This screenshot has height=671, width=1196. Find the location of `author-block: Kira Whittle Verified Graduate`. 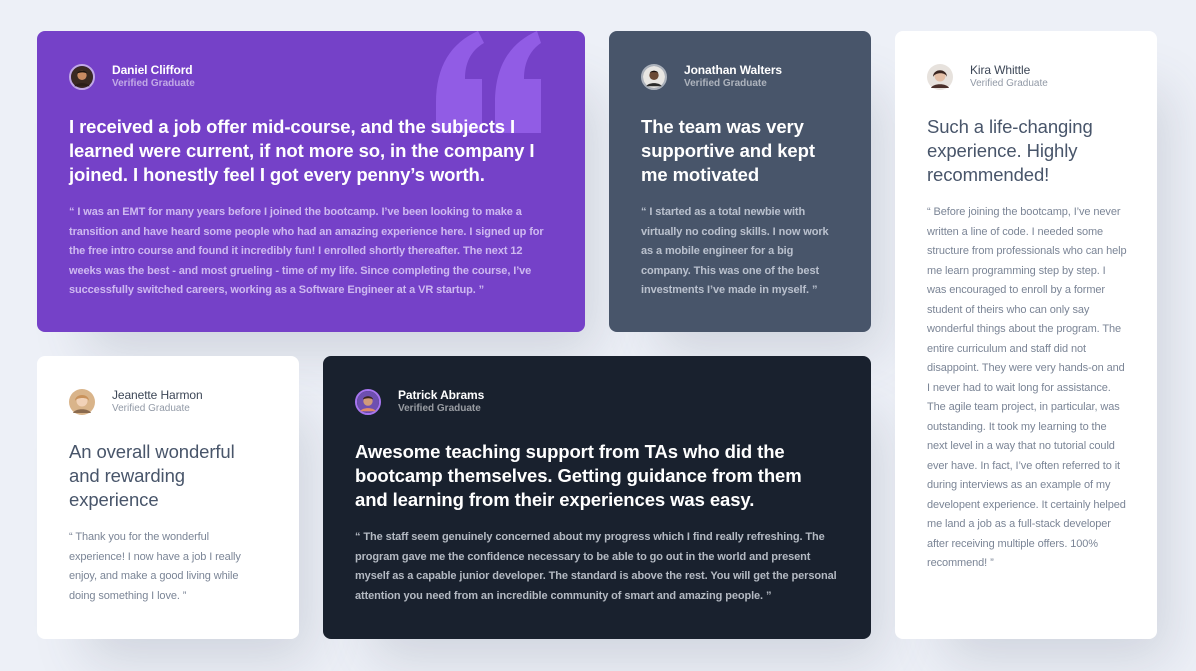

author-block: Kira Whittle Verified Graduate is located at coordinates (1026, 77).